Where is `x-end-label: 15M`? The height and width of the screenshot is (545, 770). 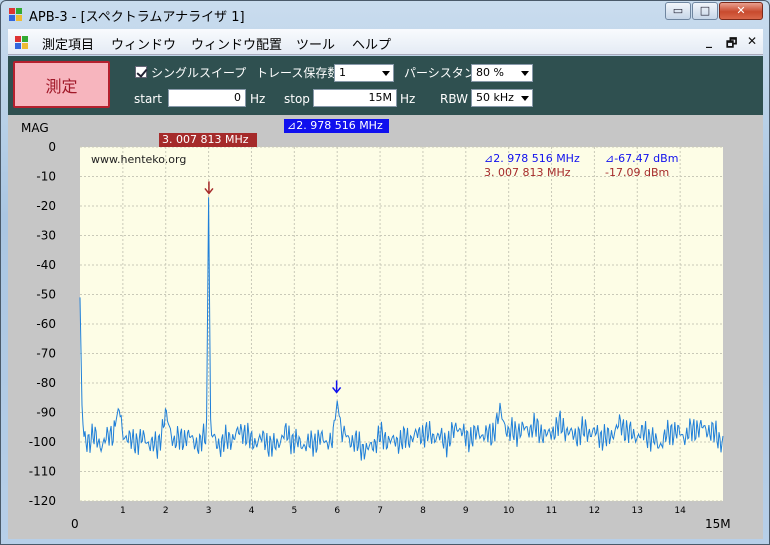 x-end-label: 15M is located at coordinates (718, 524).